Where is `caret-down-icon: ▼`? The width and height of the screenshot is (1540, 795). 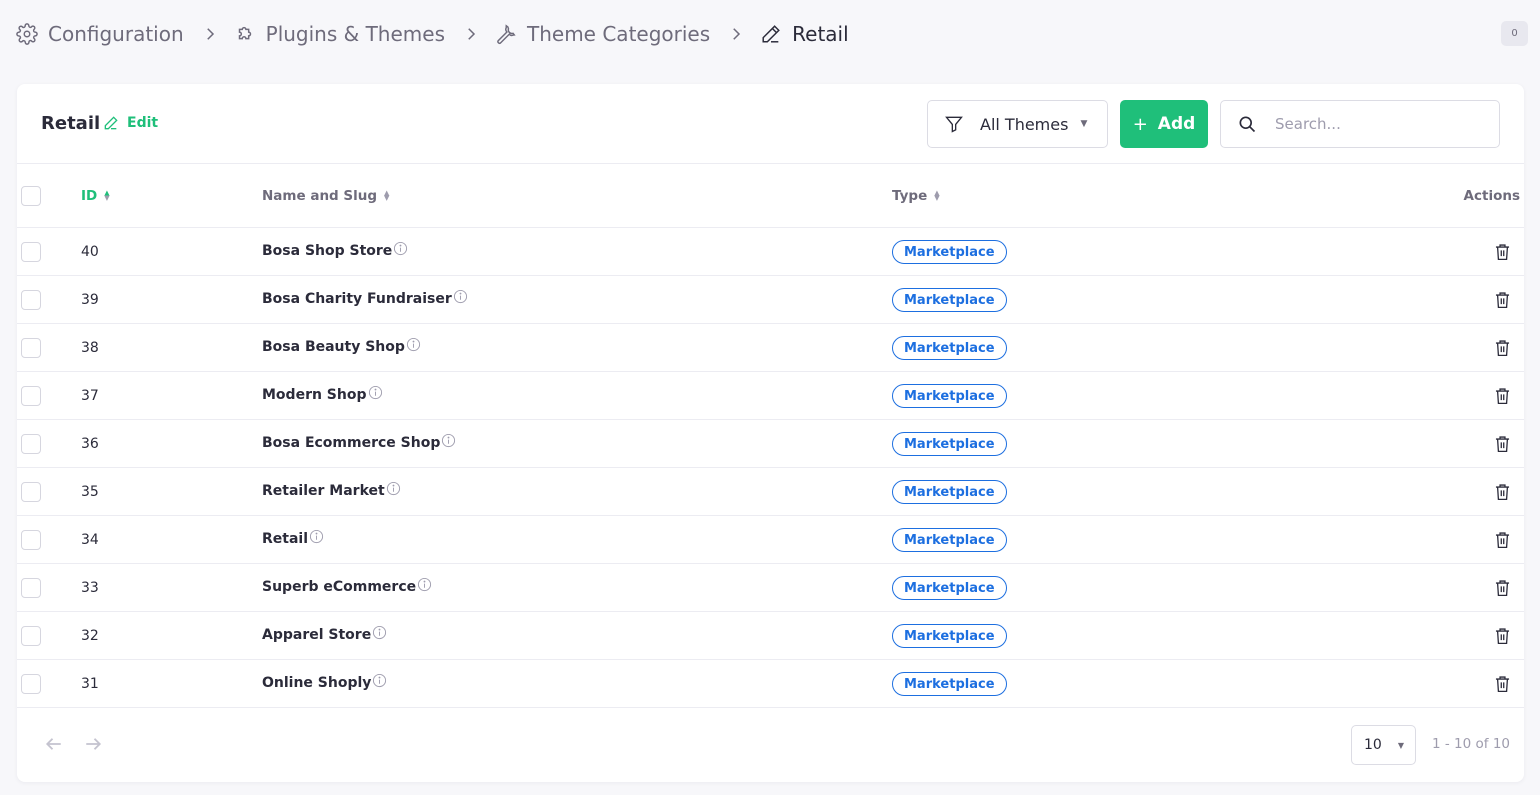 caret-down-icon: ▼ is located at coordinates (1400, 745).